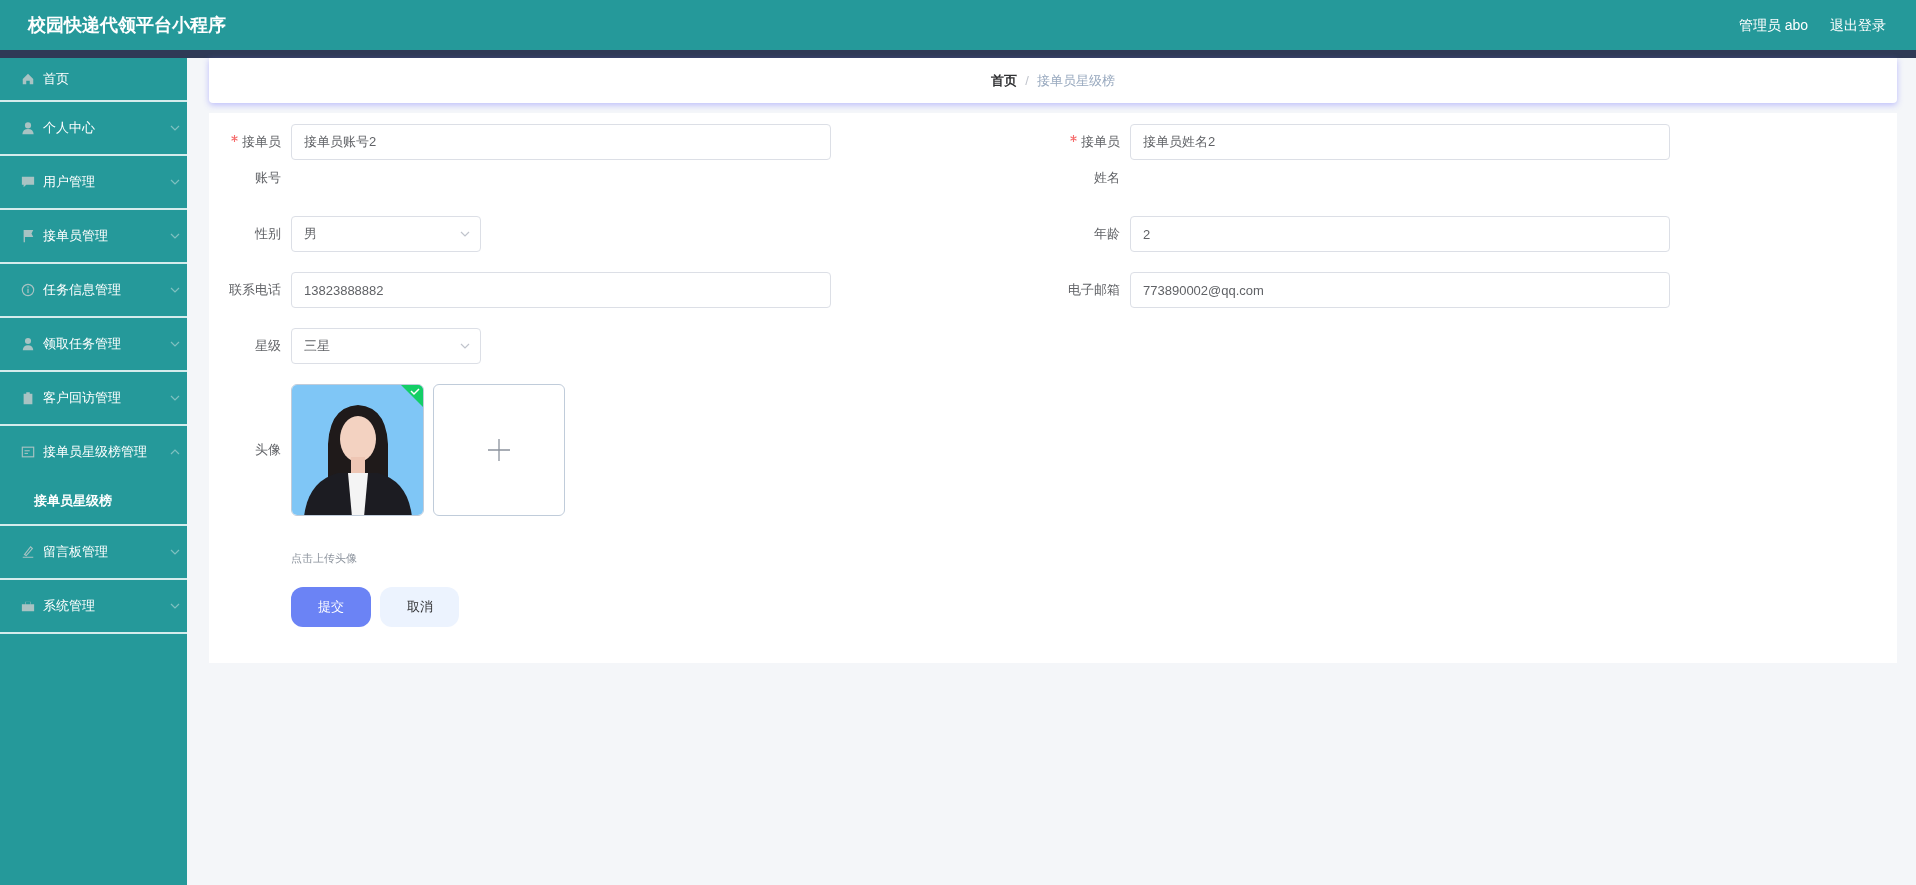 The image size is (1916, 885). What do you see at coordinates (93, 552) in the screenshot?
I see `sidebar-item: 留言板管理` at bounding box center [93, 552].